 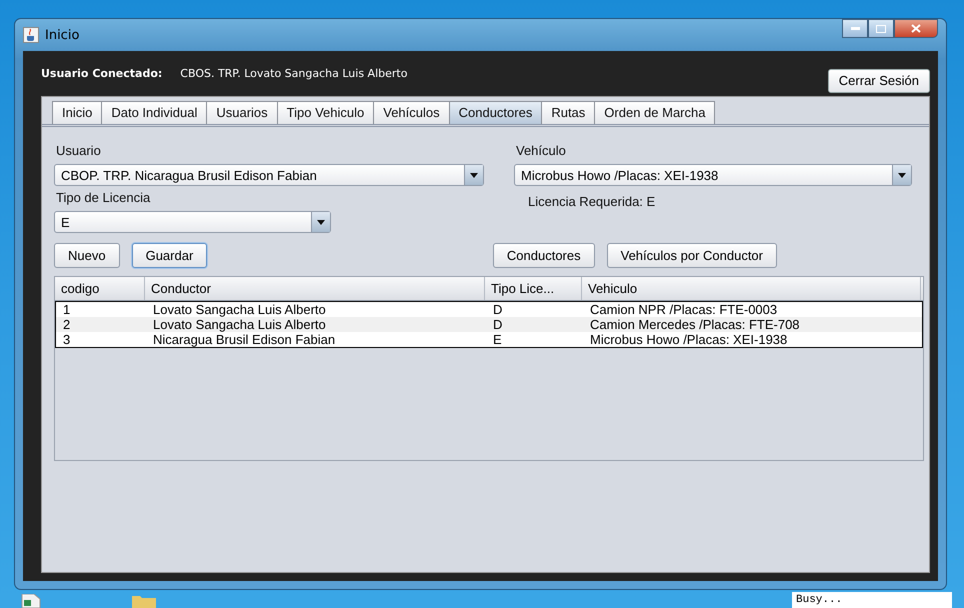 What do you see at coordinates (325, 112) in the screenshot?
I see `tab: Tipo Vehiculo` at bounding box center [325, 112].